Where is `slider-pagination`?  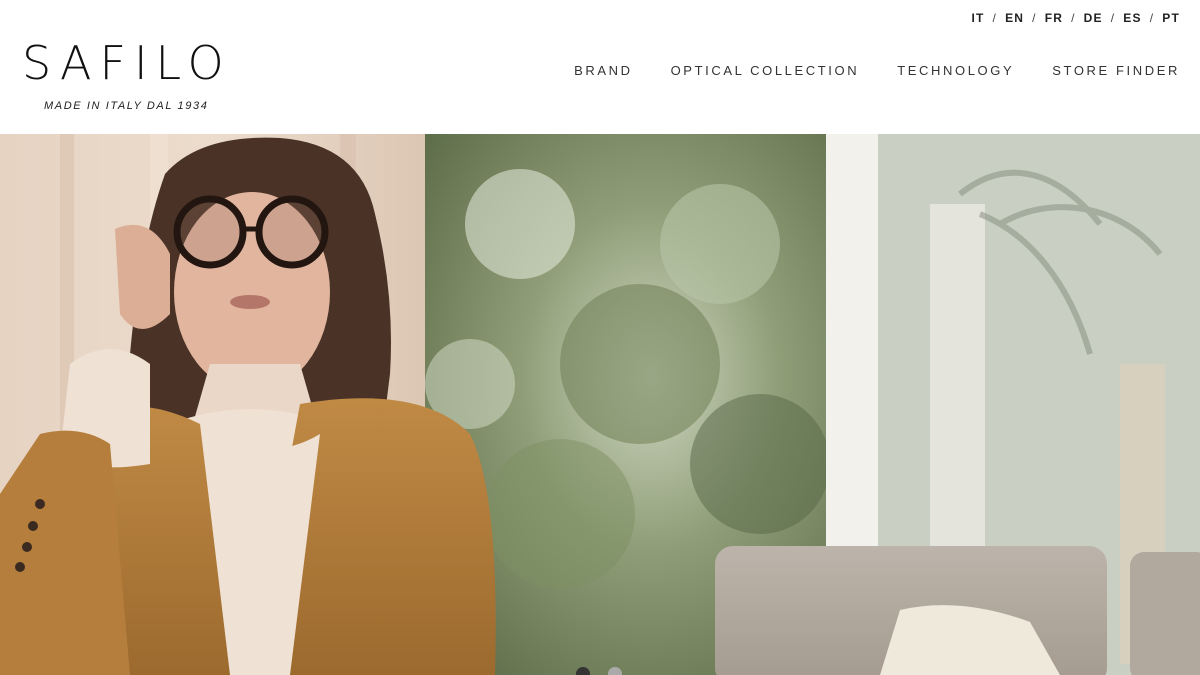
slider-pagination is located at coordinates (599, 671).